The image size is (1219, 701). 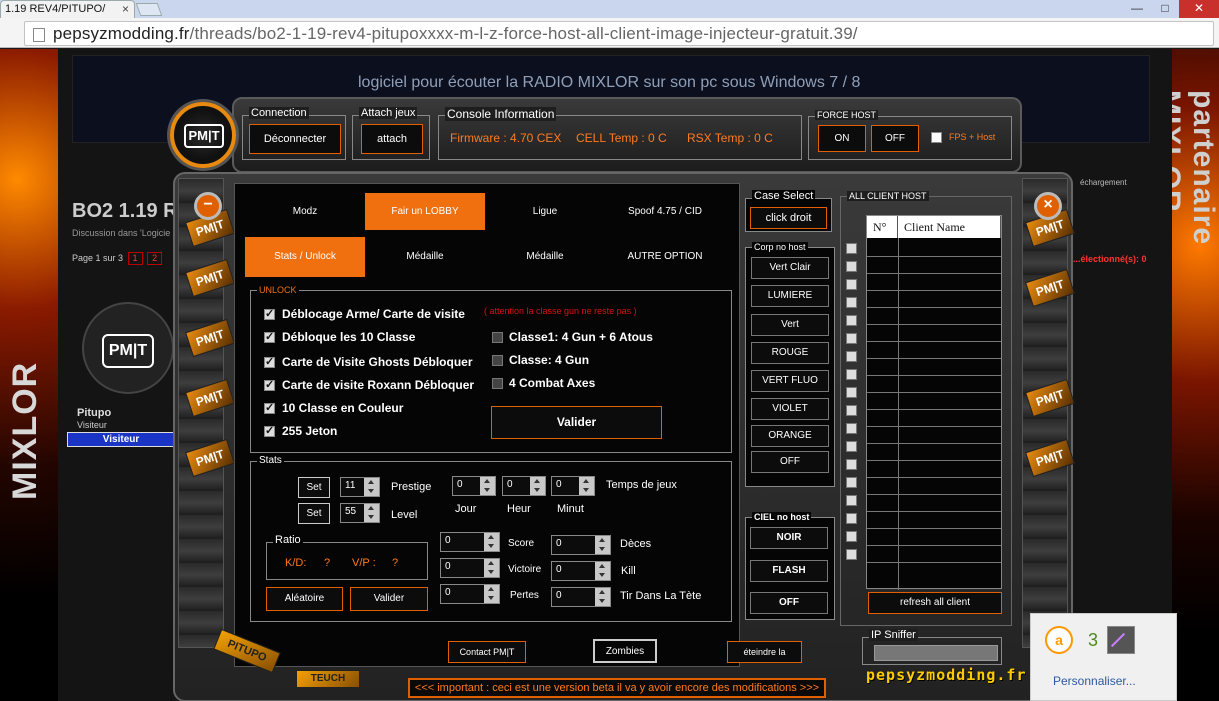 I want to click on contact-button: Contact PM|T, so click(x=487, y=652).